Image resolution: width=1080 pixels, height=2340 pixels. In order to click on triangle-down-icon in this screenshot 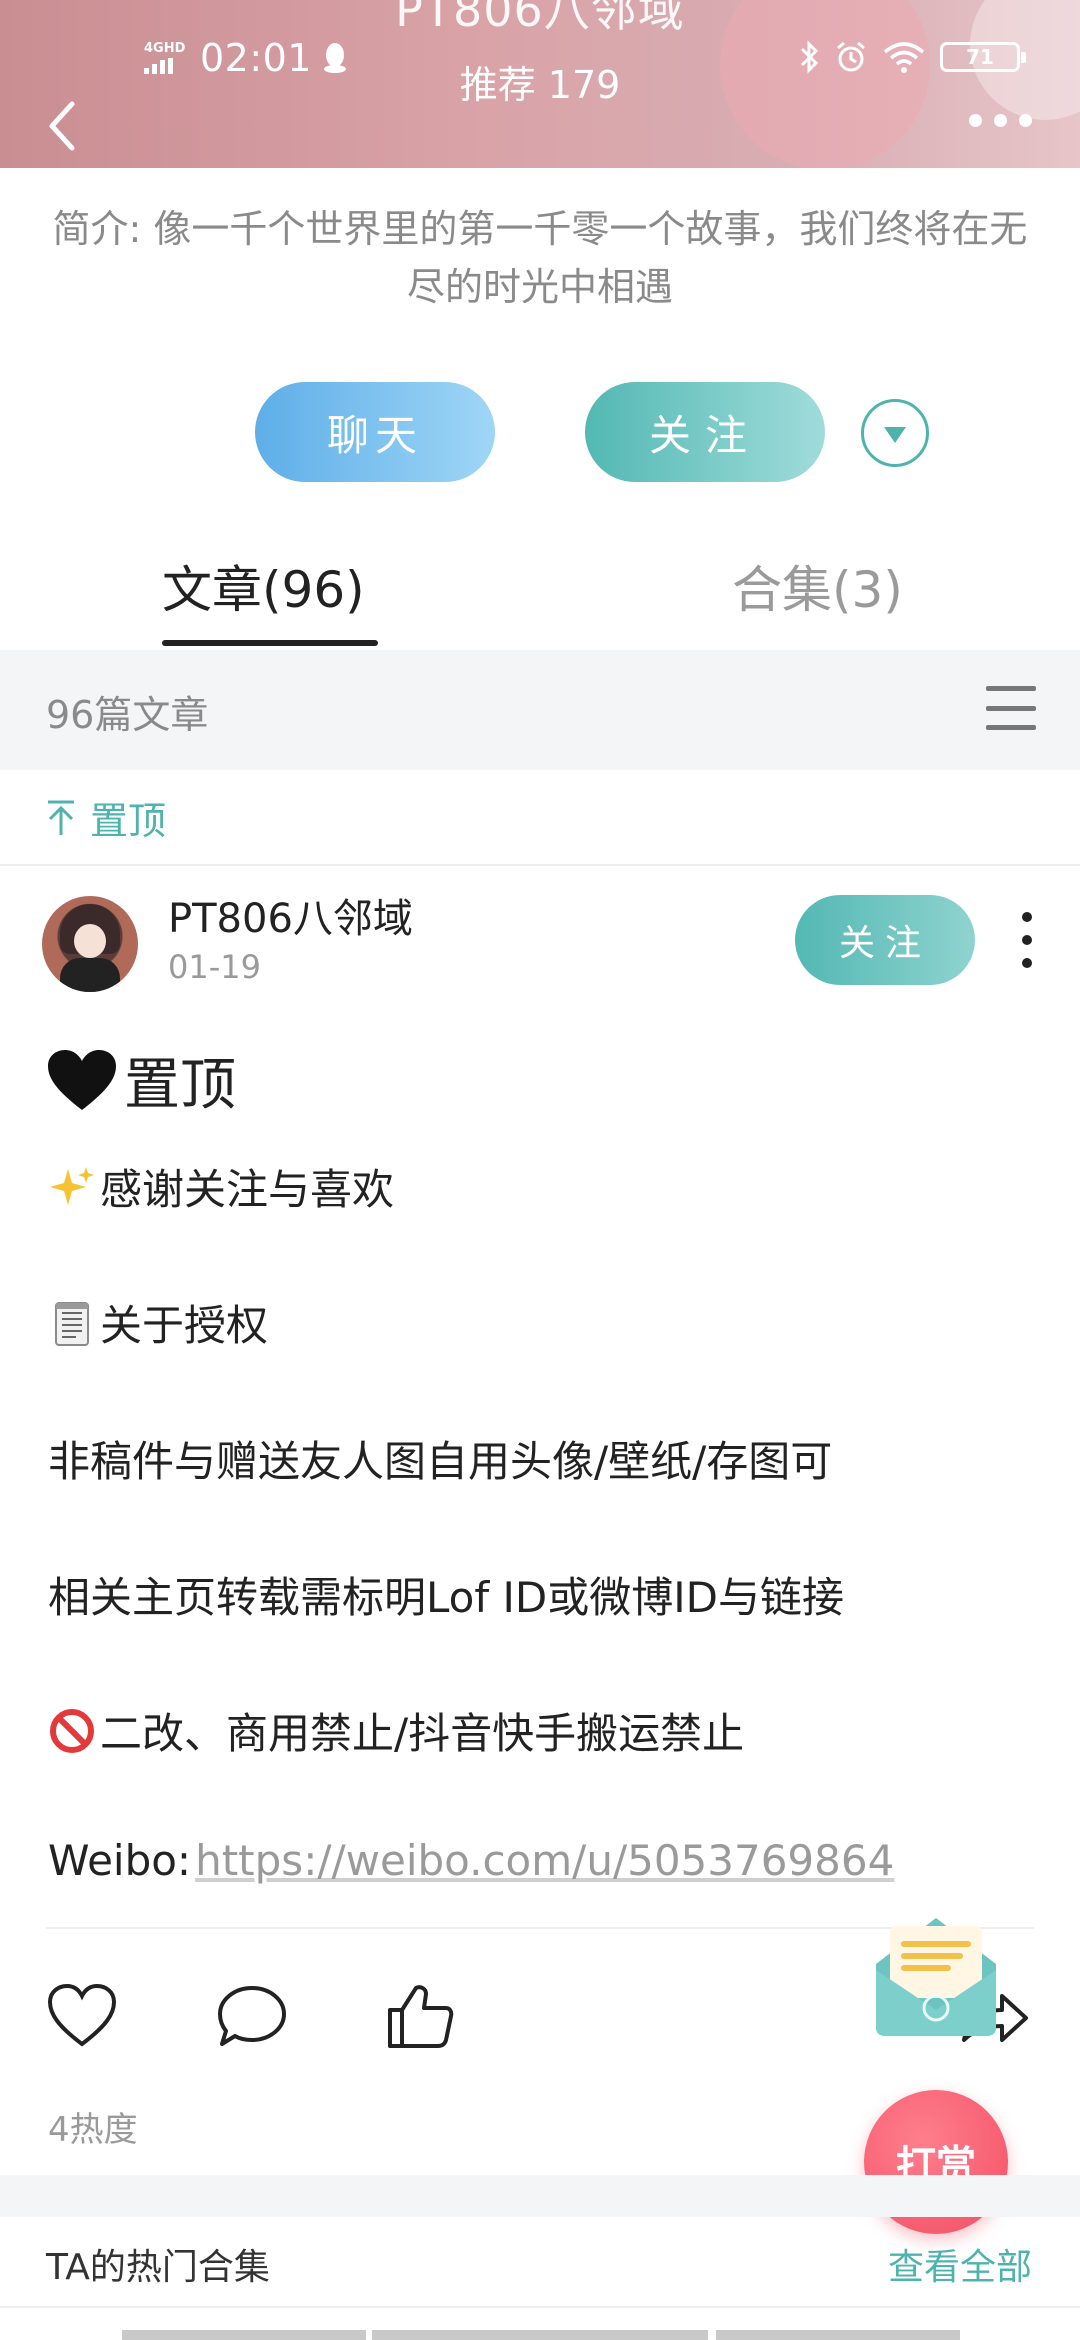, I will do `click(895, 435)`.